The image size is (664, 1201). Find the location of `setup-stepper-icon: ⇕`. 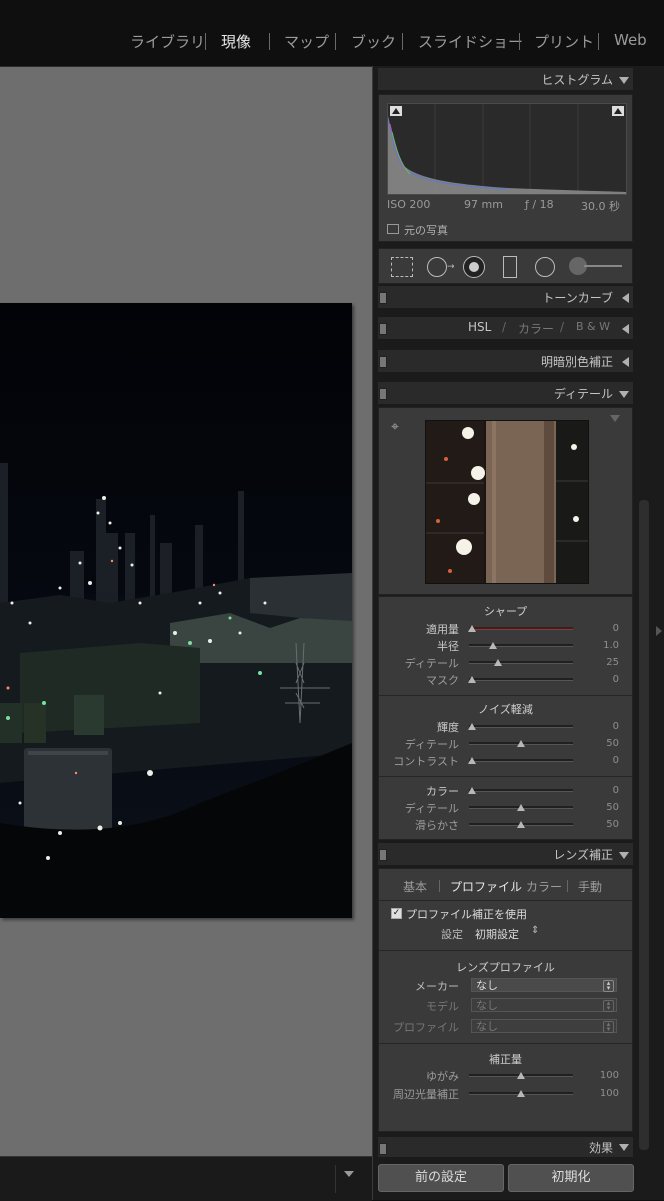

setup-stepper-icon: ⇕ is located at coordinates (535, 930).